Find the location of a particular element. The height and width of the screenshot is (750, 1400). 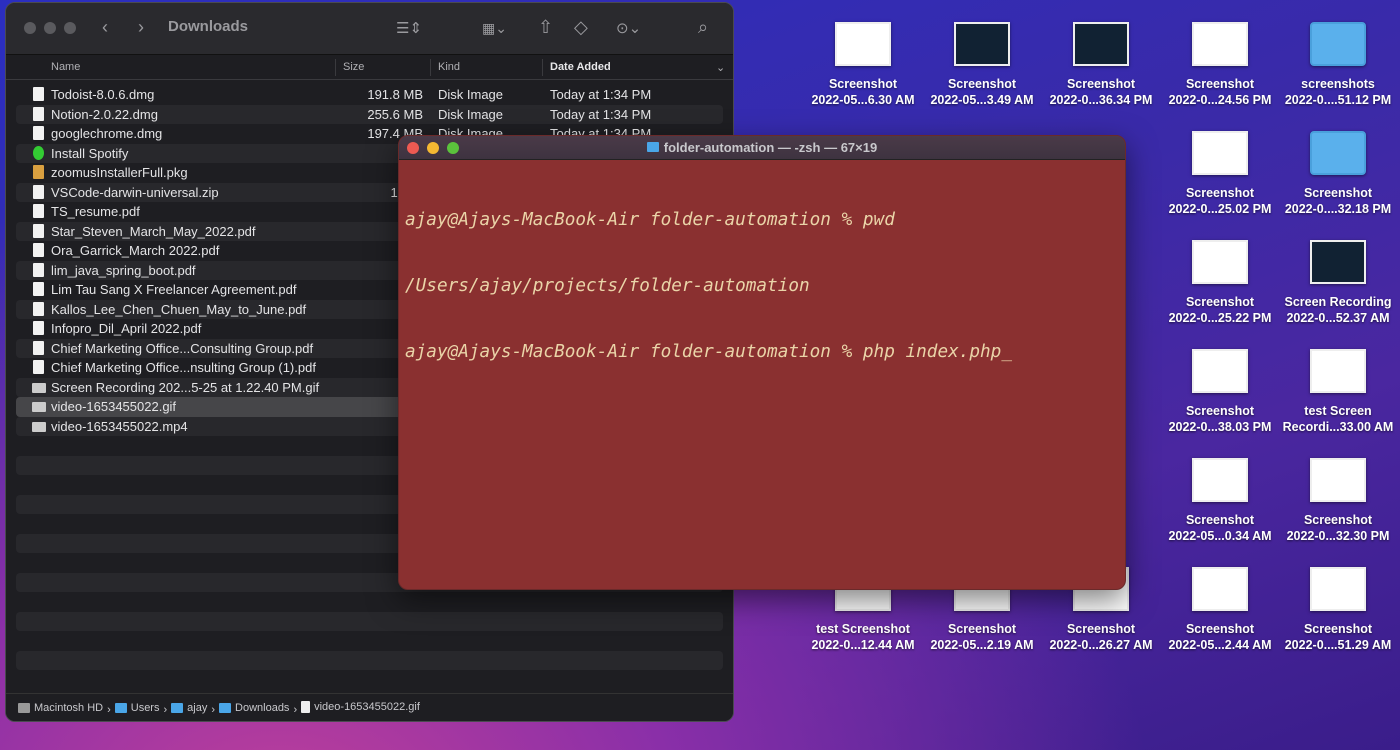

desktop-file-icon: Screenshot 2022-0...25.02 PM is located at coordinates (1220, 172).